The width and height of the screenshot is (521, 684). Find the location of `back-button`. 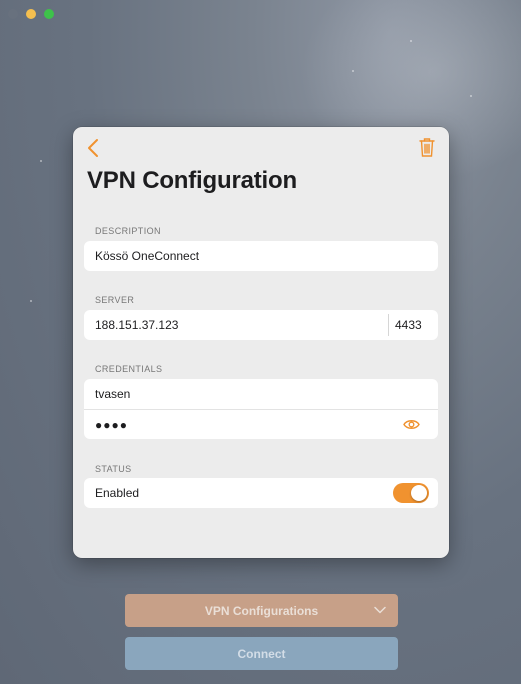

back-button is located at coordinates (94, 148).